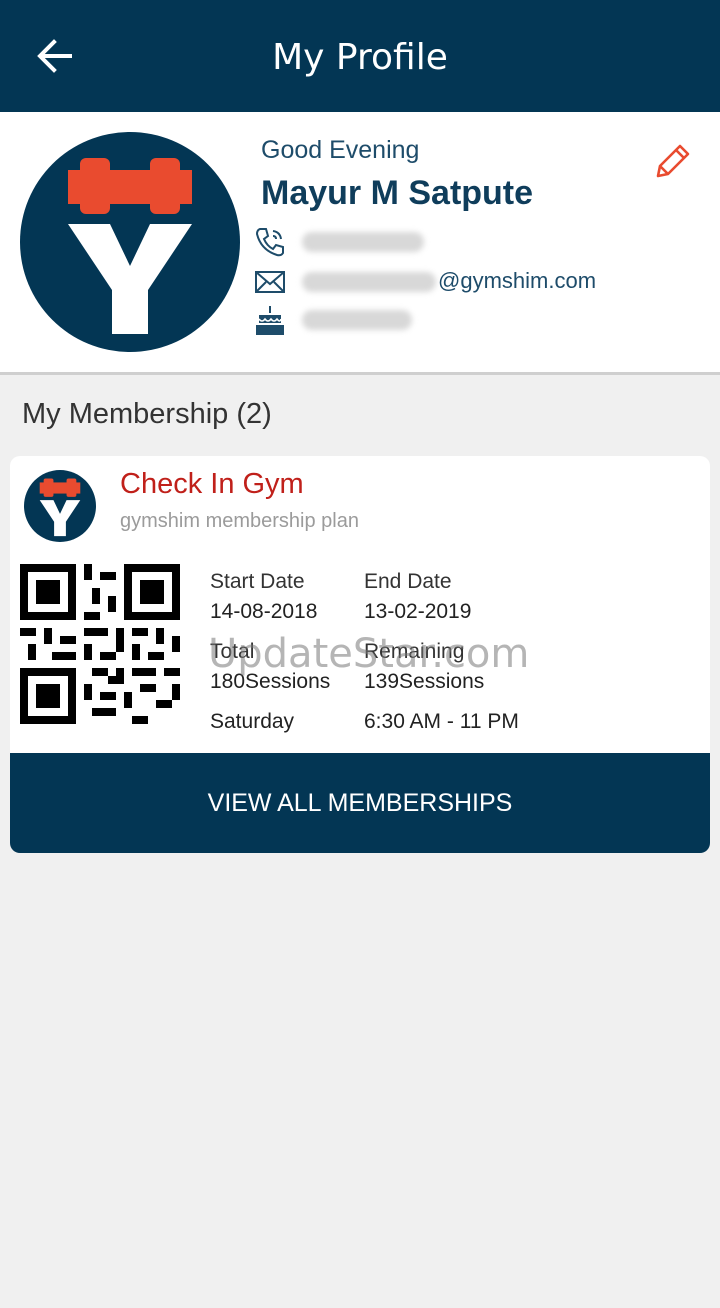 This screenshot has width=720, height=1308. I want to click on total-label: Total, so click(232, 651).